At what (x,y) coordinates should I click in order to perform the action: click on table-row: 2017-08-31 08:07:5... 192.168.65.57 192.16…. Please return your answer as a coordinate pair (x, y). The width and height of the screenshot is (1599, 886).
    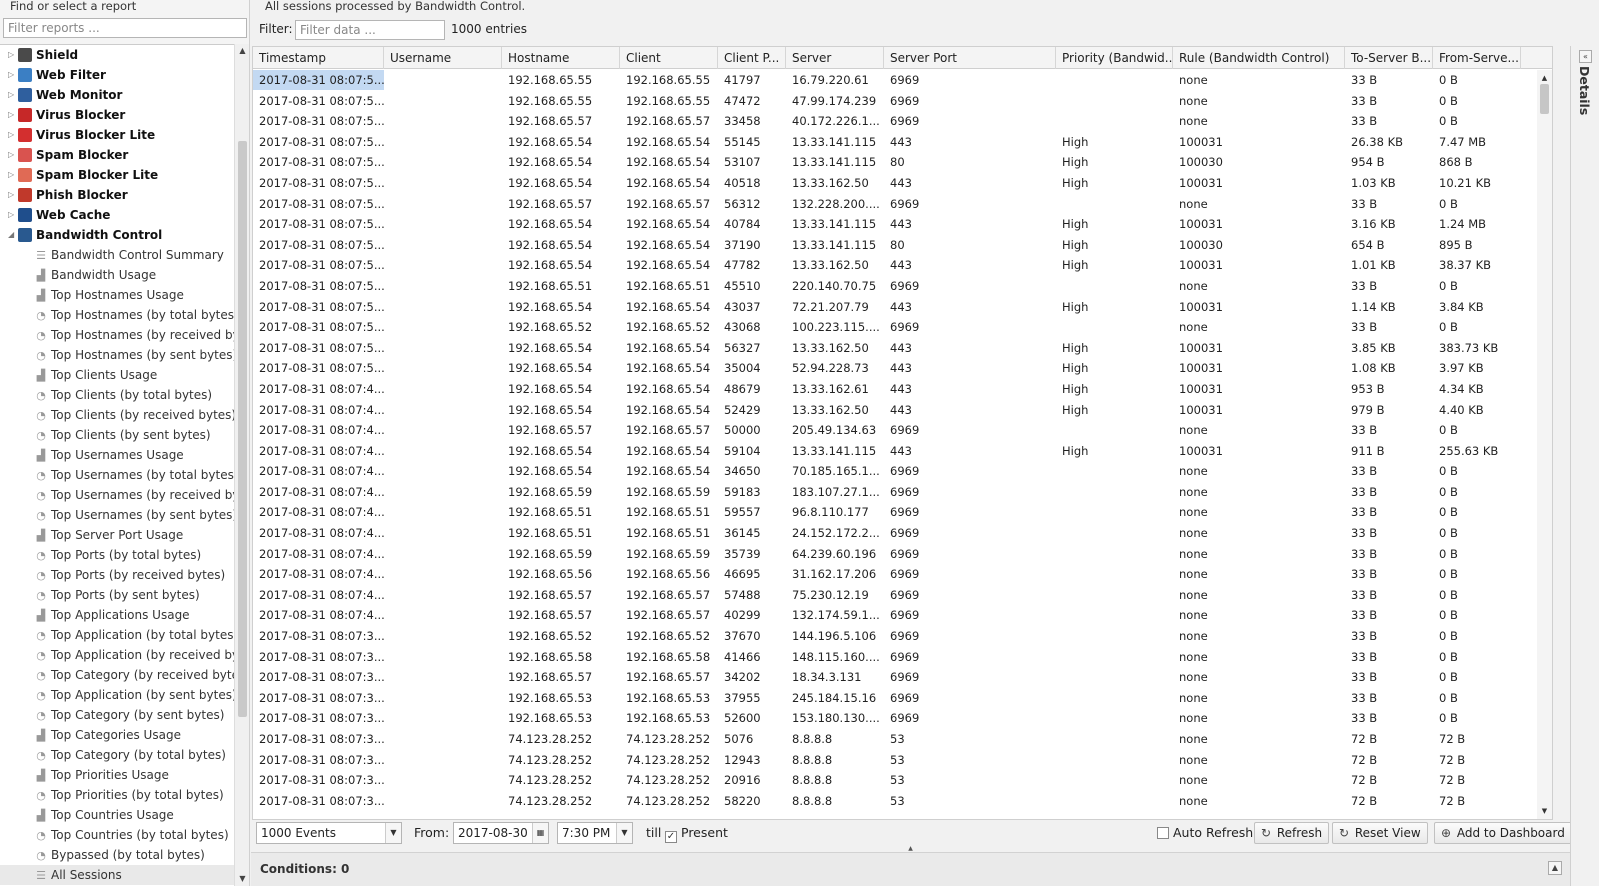
    Looking at the image, I should click on (895, 204).